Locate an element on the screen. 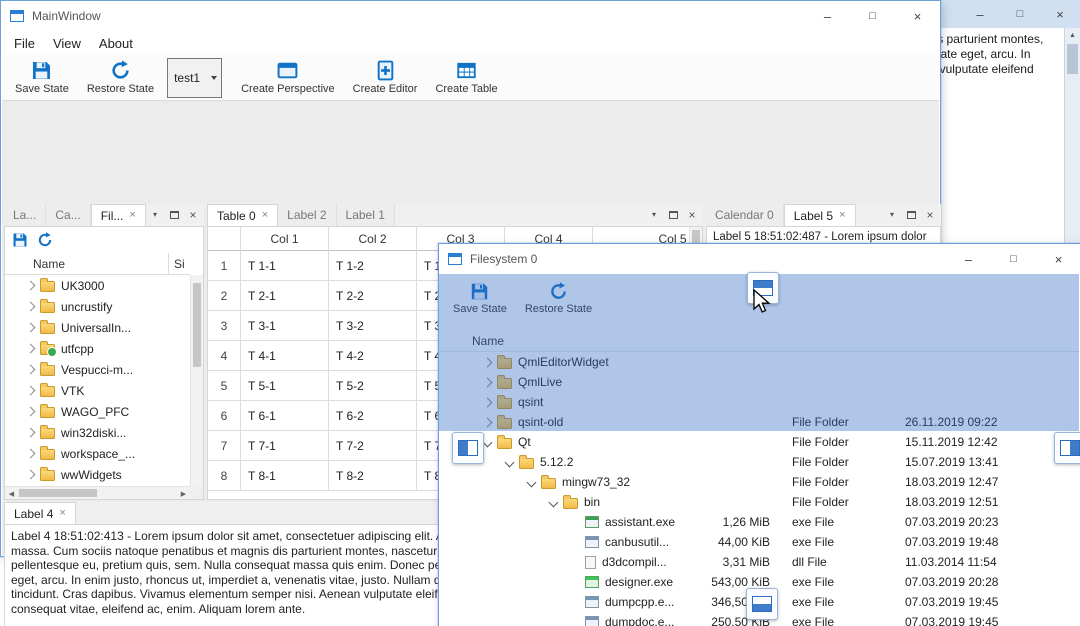  create-editor-button: Create Editor is located at coordinates (385, 77).